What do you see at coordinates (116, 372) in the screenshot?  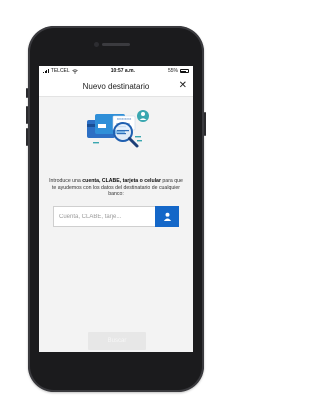 I see `phone-bottom-bezel` at bounding box center [116, 372].